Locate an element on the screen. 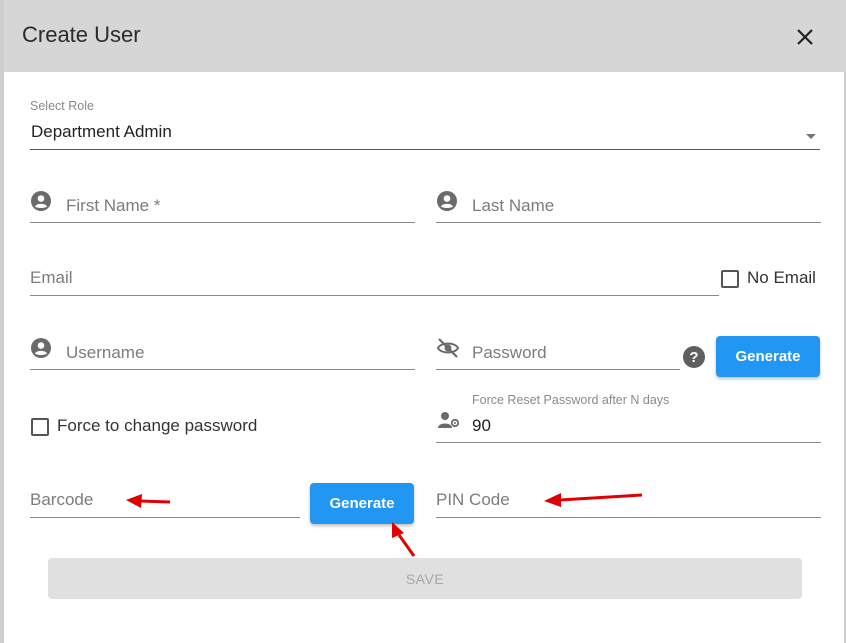 This screenshot has width=846, height=643. dialog-title: Create User is located at coordinates (81, 34).